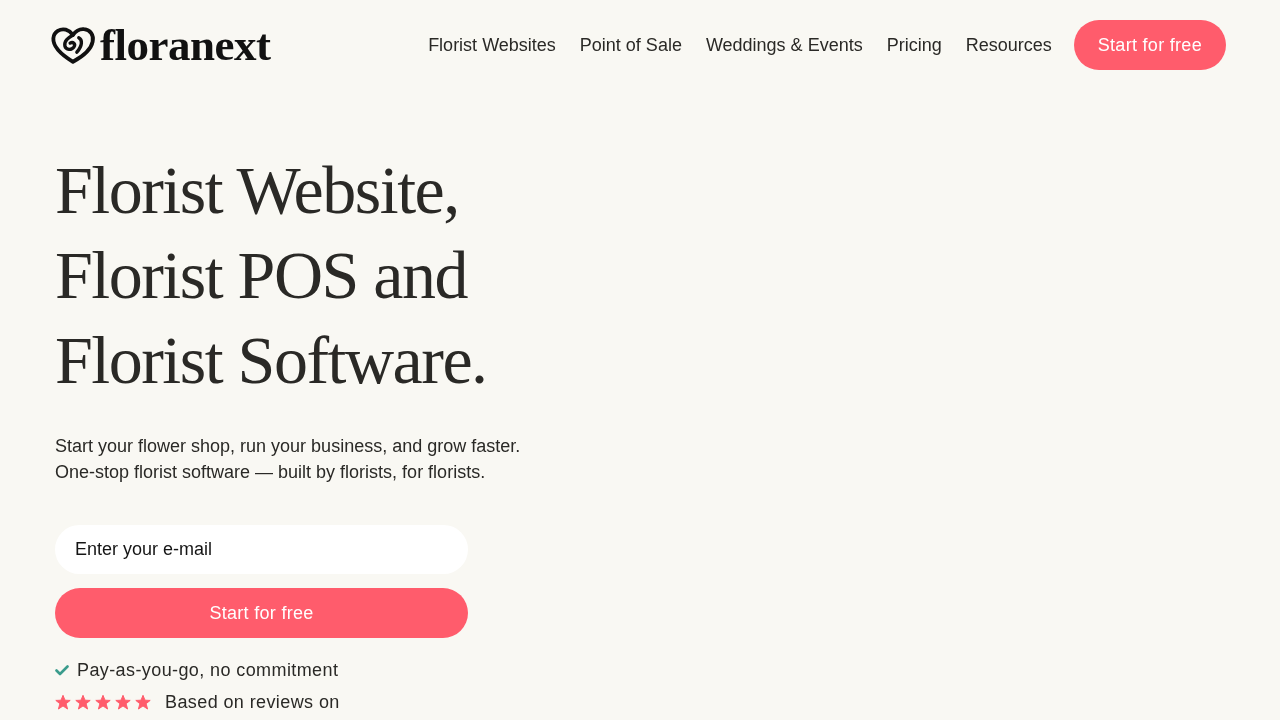  I want to click on hero-headline: Florist Website, Florist POS and Florist Software., so click(271, 275).